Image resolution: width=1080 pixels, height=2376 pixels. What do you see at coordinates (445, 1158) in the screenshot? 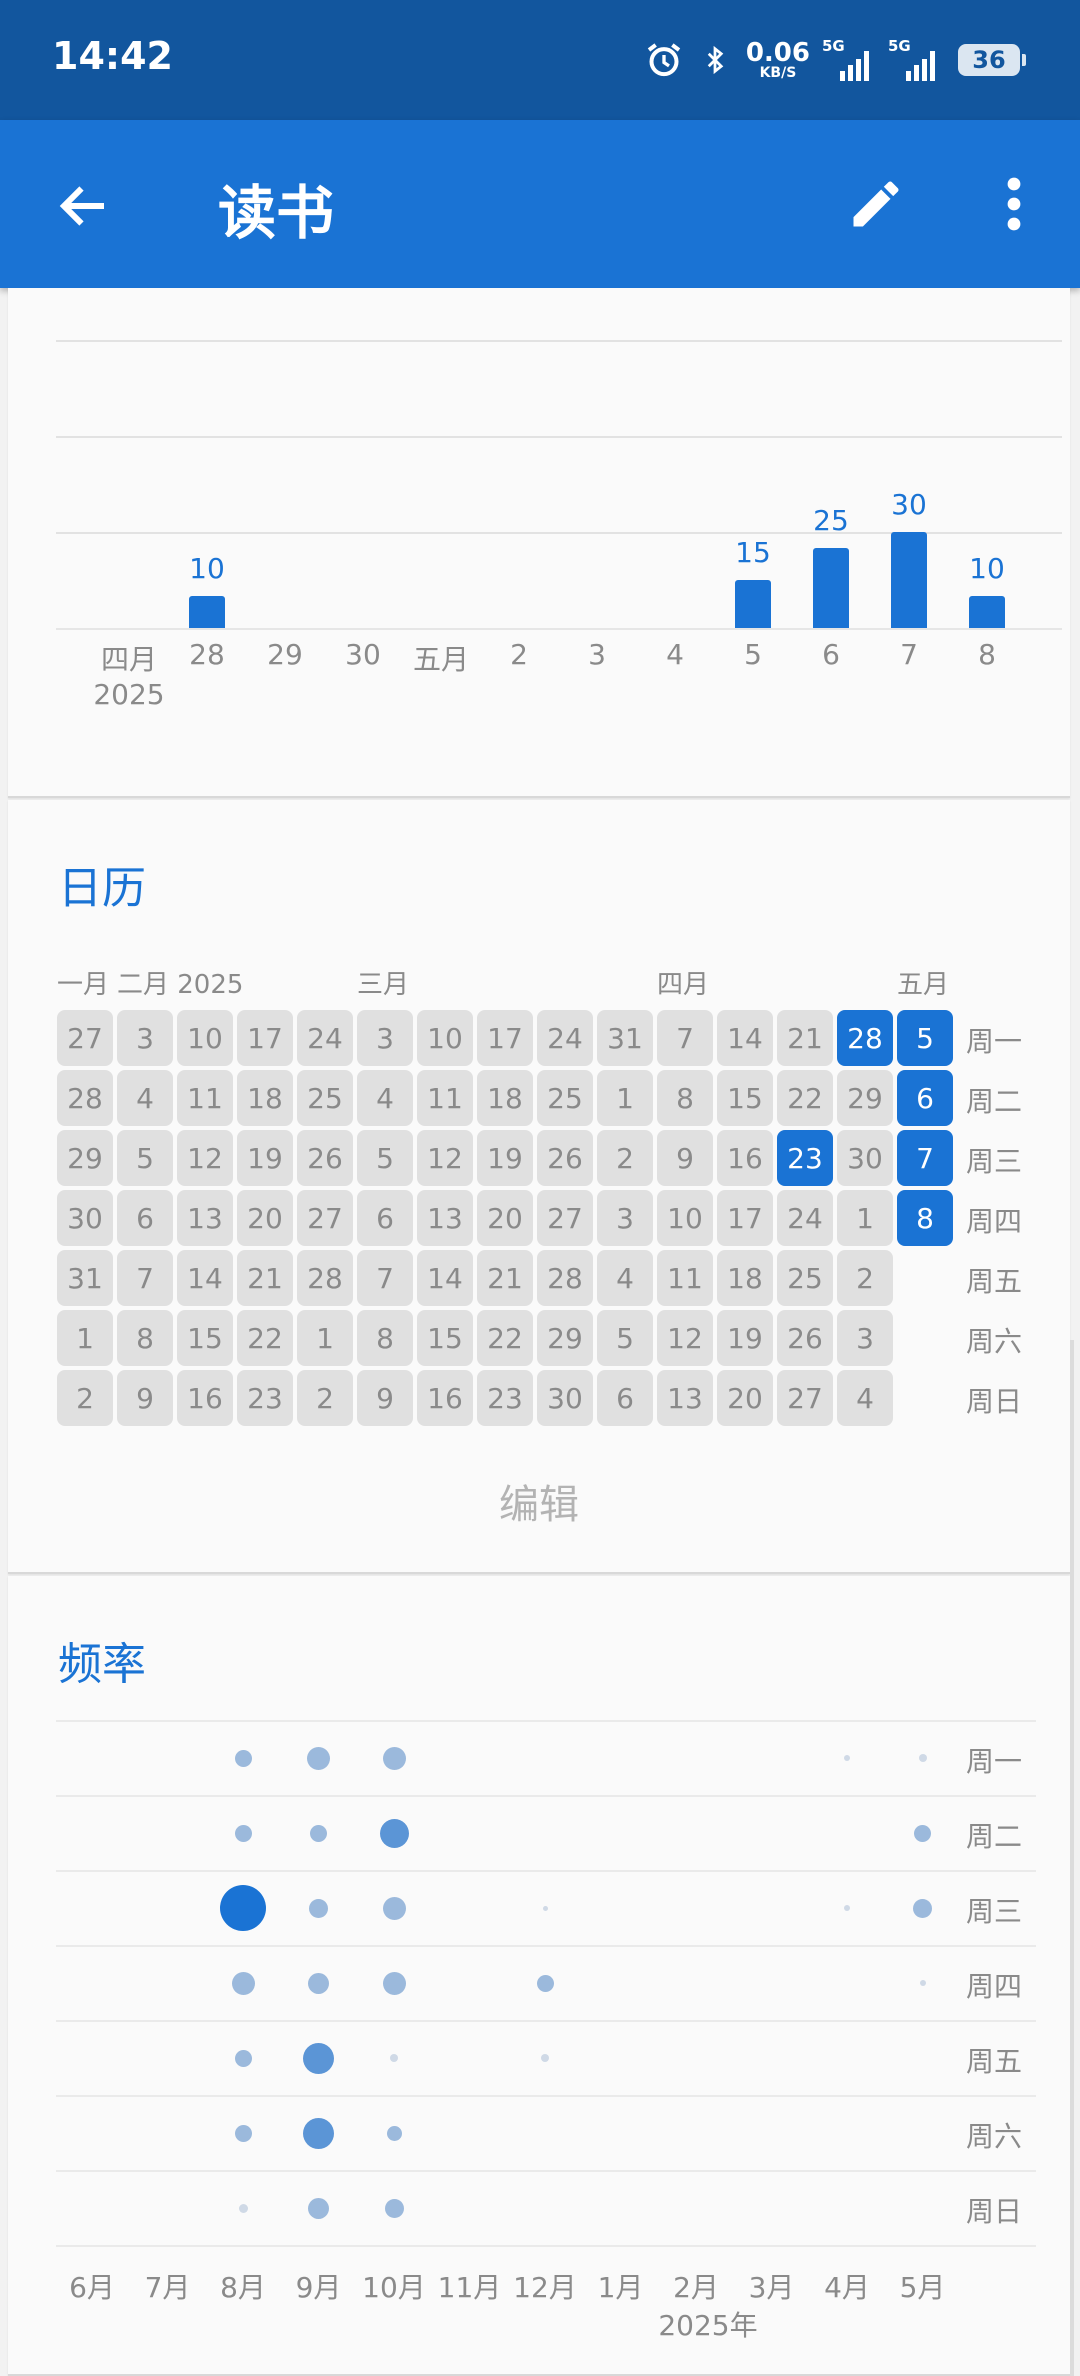
I see `calendar-day-cell: 12` at bounding box center [445, 1158].